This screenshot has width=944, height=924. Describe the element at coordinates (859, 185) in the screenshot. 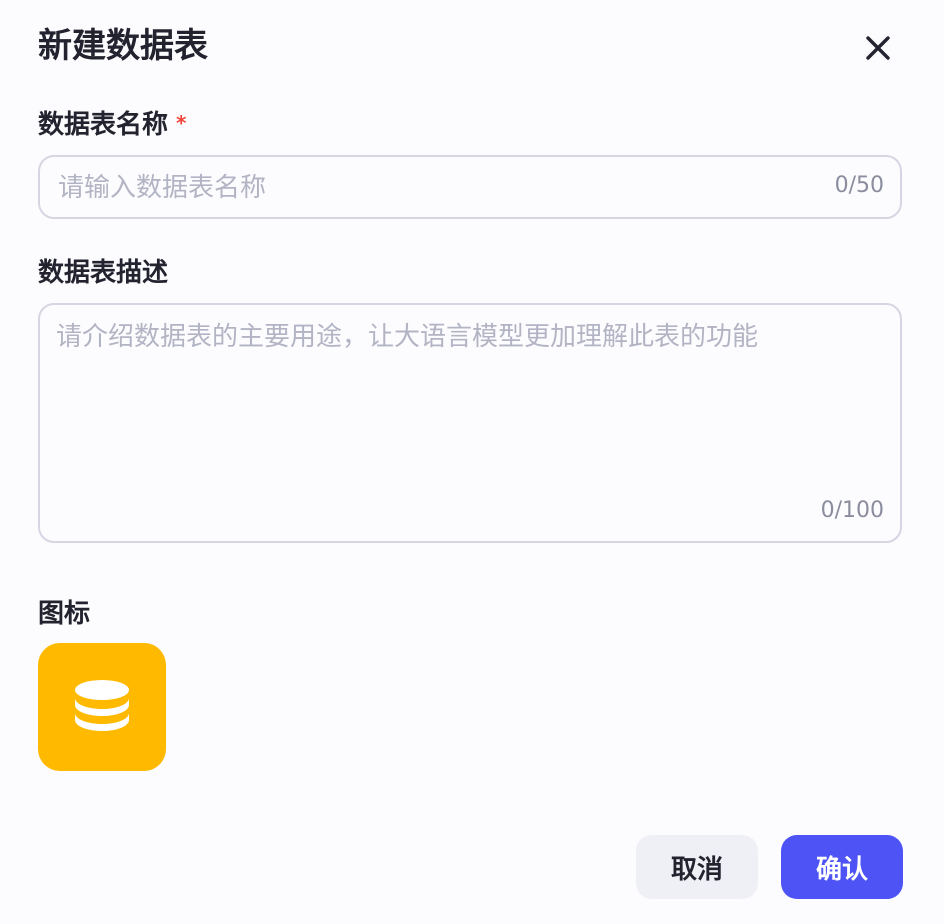

I see `name-char-counter: 0/50` at that location.